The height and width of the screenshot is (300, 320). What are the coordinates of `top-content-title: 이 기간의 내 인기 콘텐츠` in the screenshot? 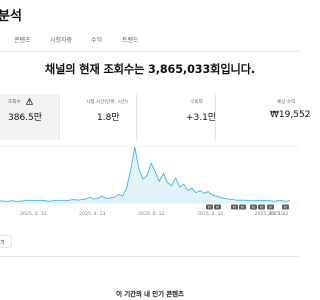 It's located at (150, 294).